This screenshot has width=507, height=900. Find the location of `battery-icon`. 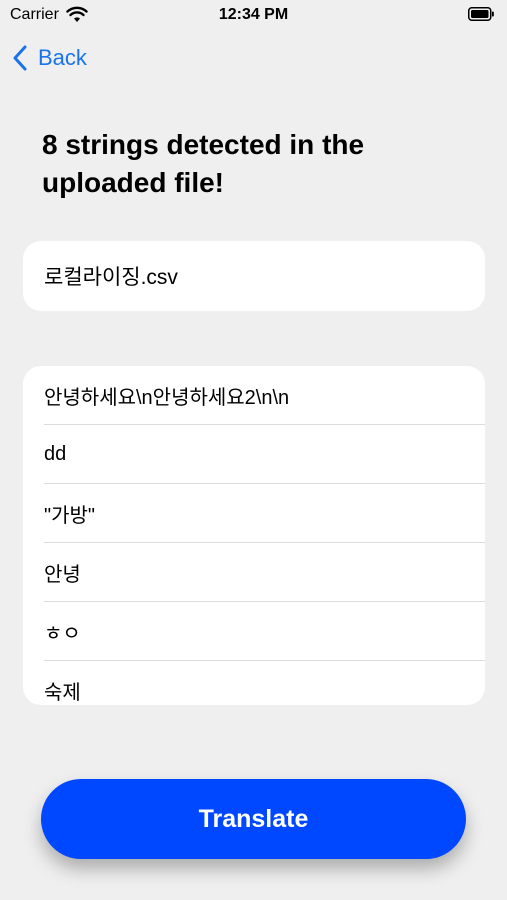

battery-icon is located at coordinates (481, 14).